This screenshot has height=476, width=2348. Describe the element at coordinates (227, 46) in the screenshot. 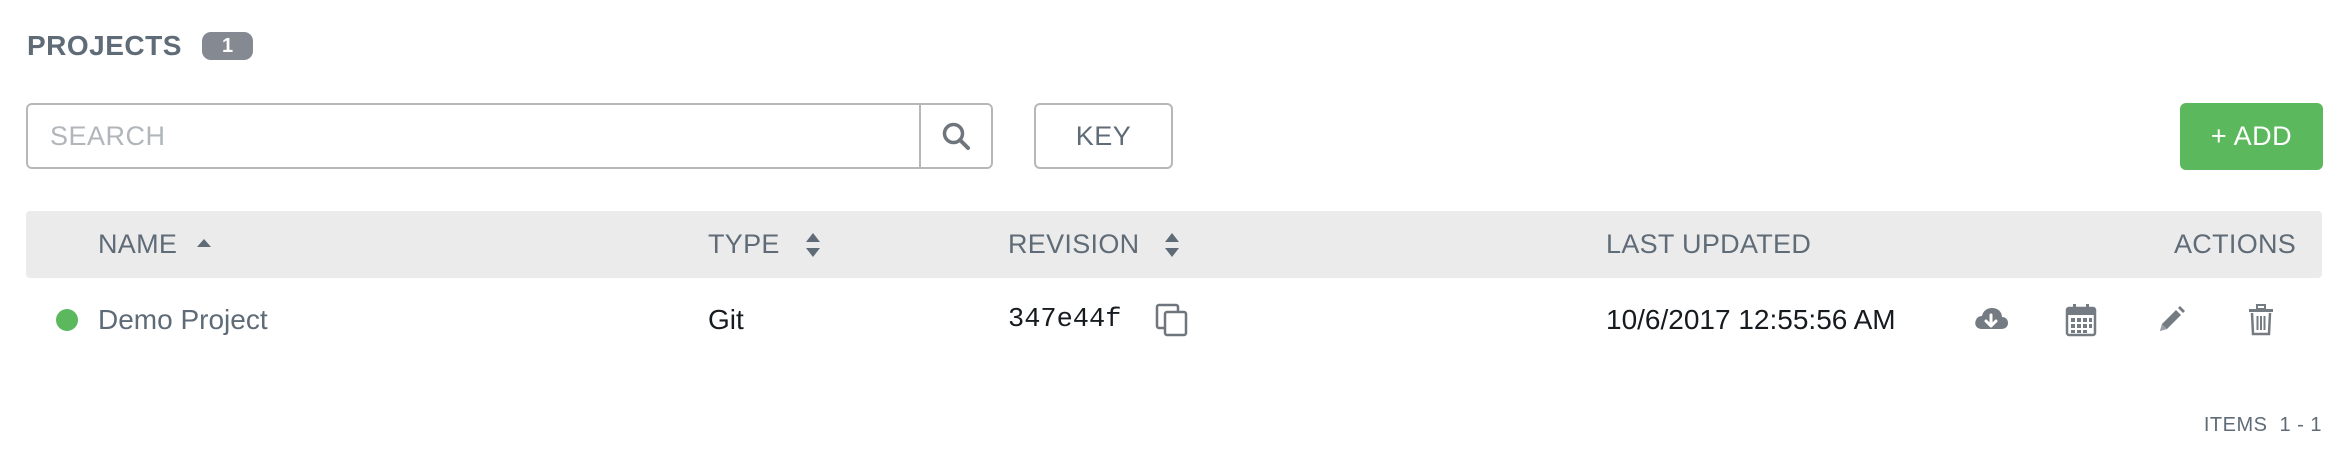

I see `count-badge: 1` at that location.